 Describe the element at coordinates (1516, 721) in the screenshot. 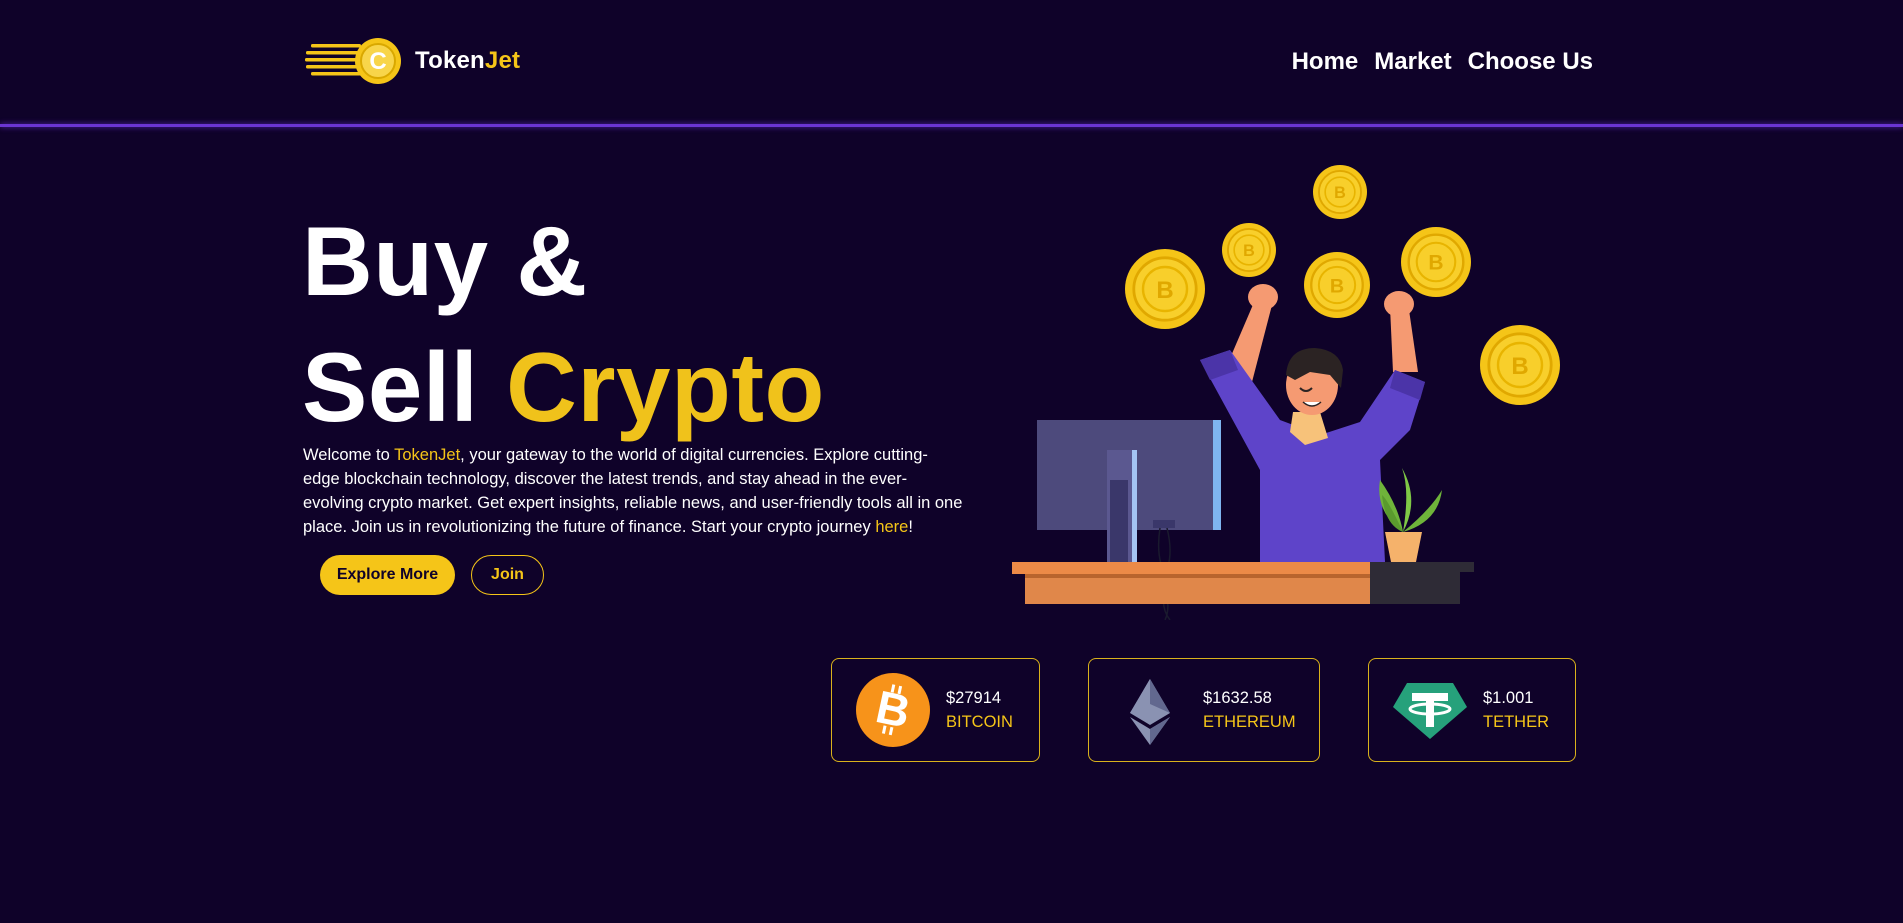

I see `coin-name: TETHER` at that location.